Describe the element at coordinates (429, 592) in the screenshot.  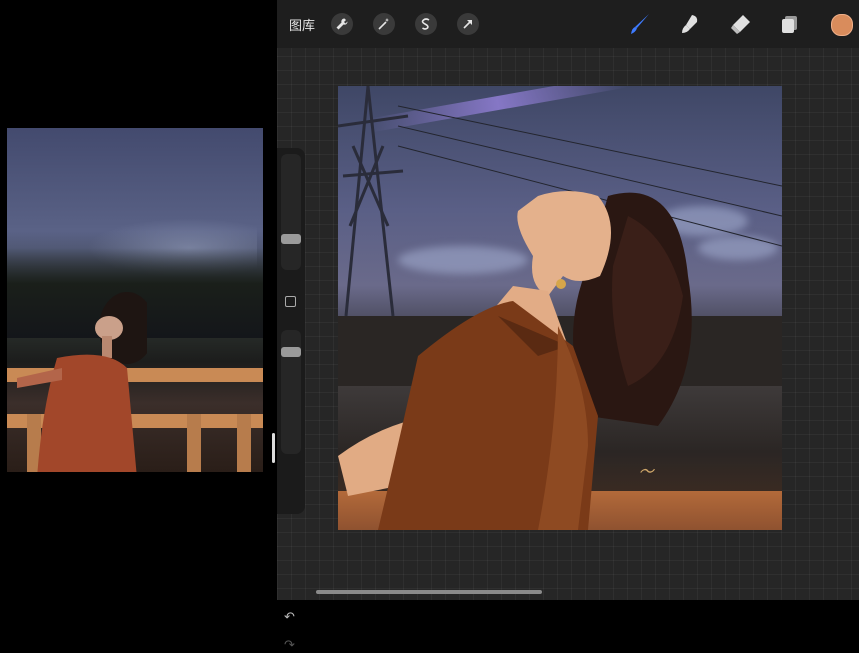
I see `home-indicator` at that location.